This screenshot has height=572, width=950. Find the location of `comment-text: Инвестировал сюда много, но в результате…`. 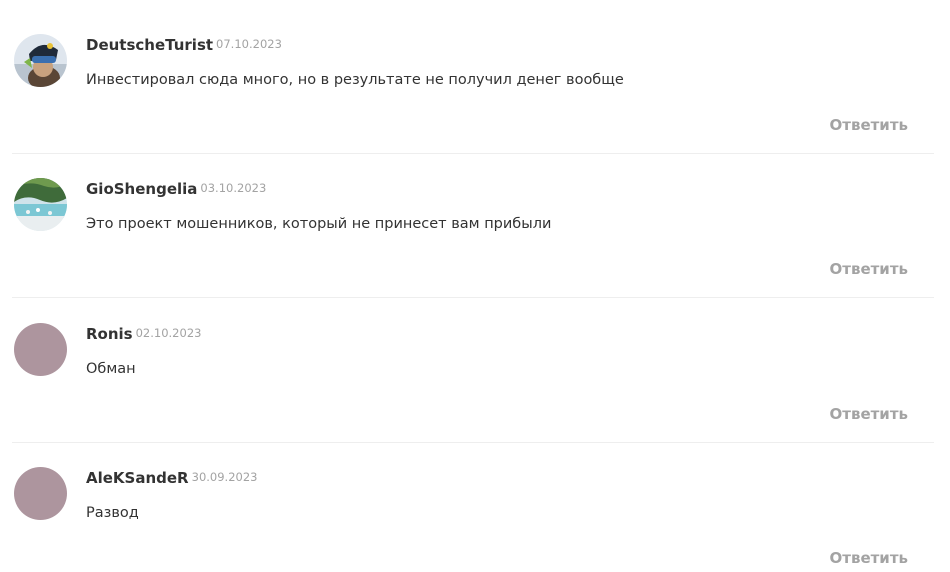

comment-text: Инвестировал сюда много, но в результате… is located at coordinates (355, 80).